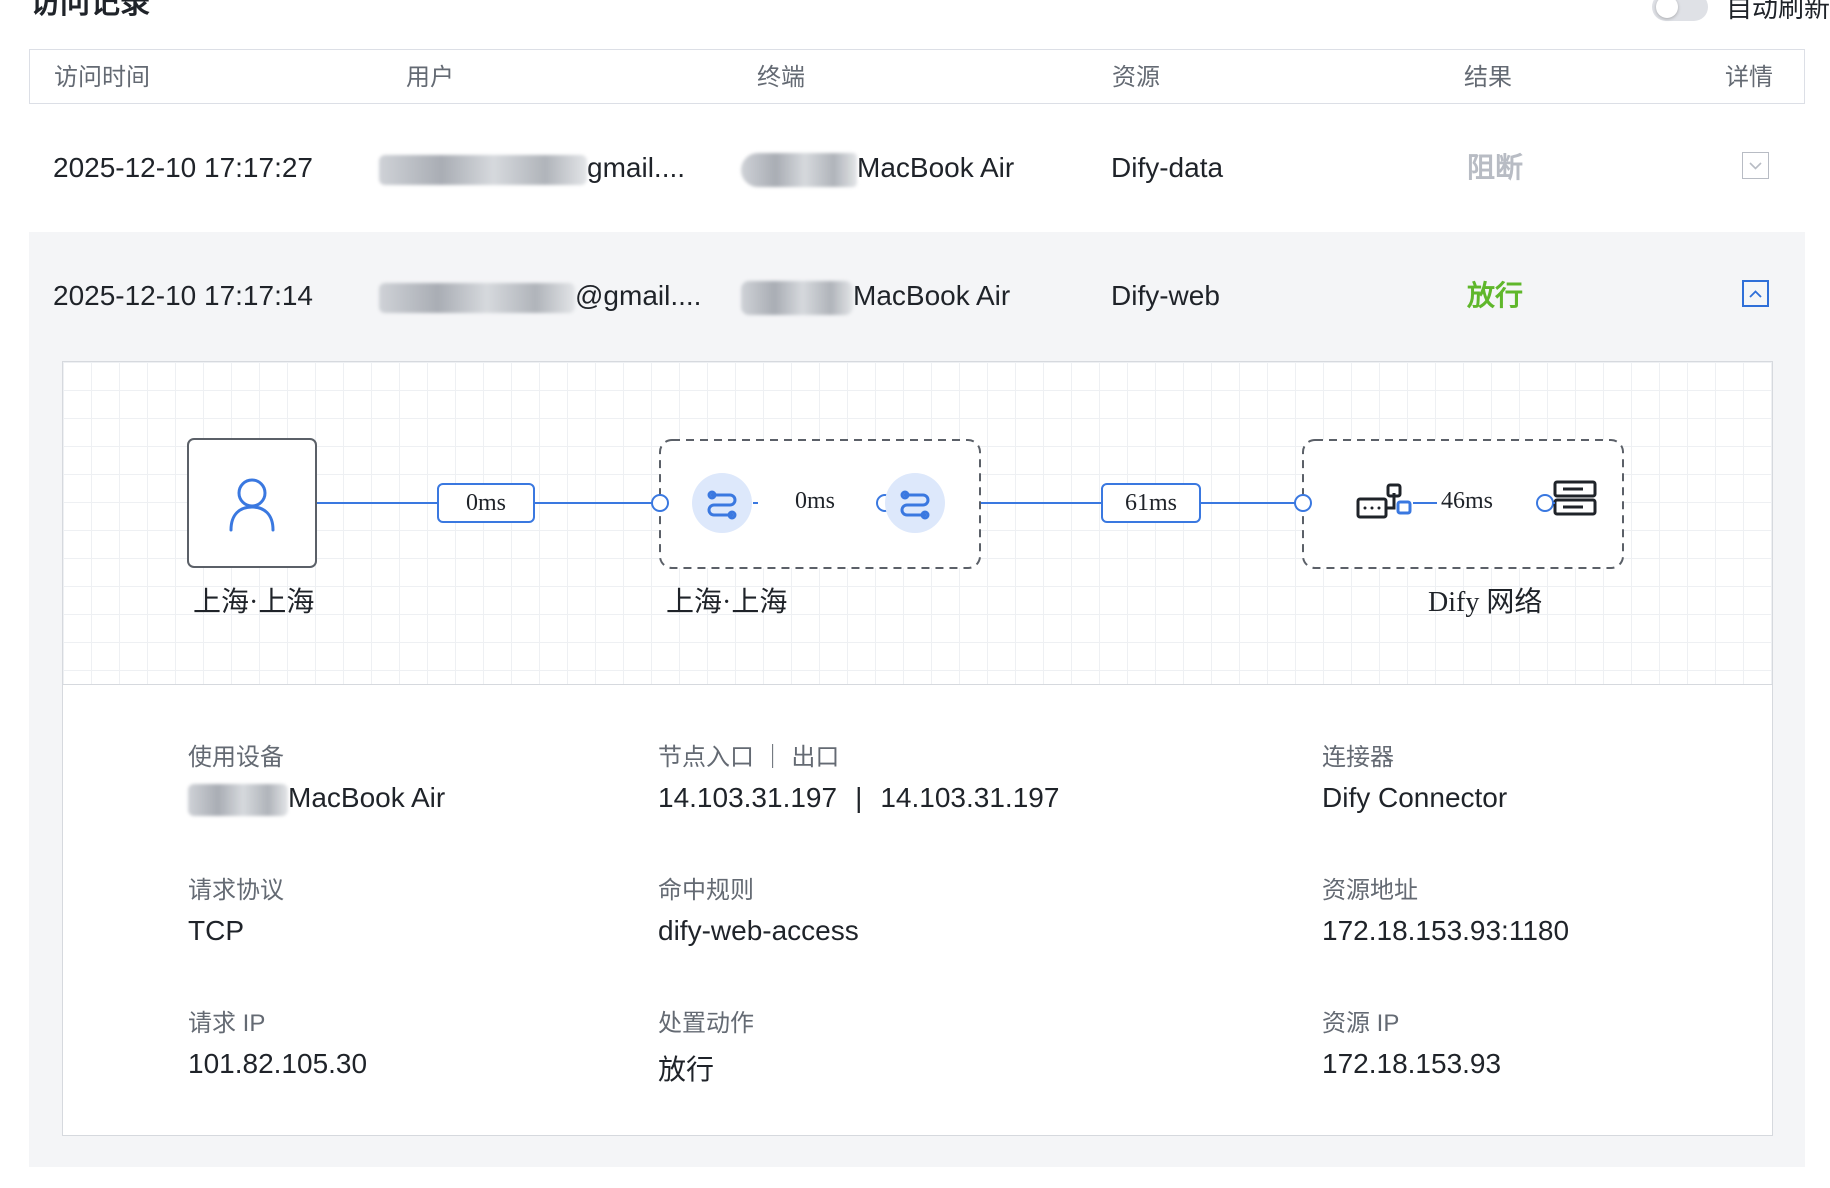  What do you see at coordinates (1679, 10) in the screenshot?
I see `auto-refresh-toggle` at bounding box center [1679, 10].